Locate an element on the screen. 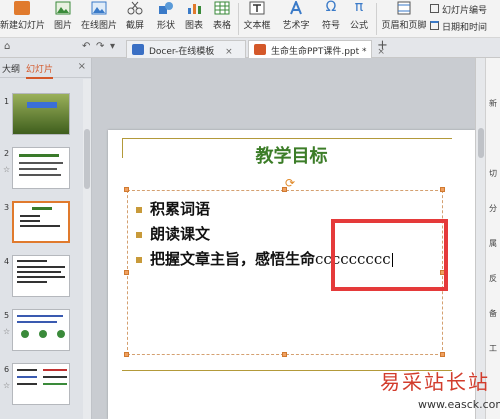  shape-button: 形状 is located at coordinates (166, 19).